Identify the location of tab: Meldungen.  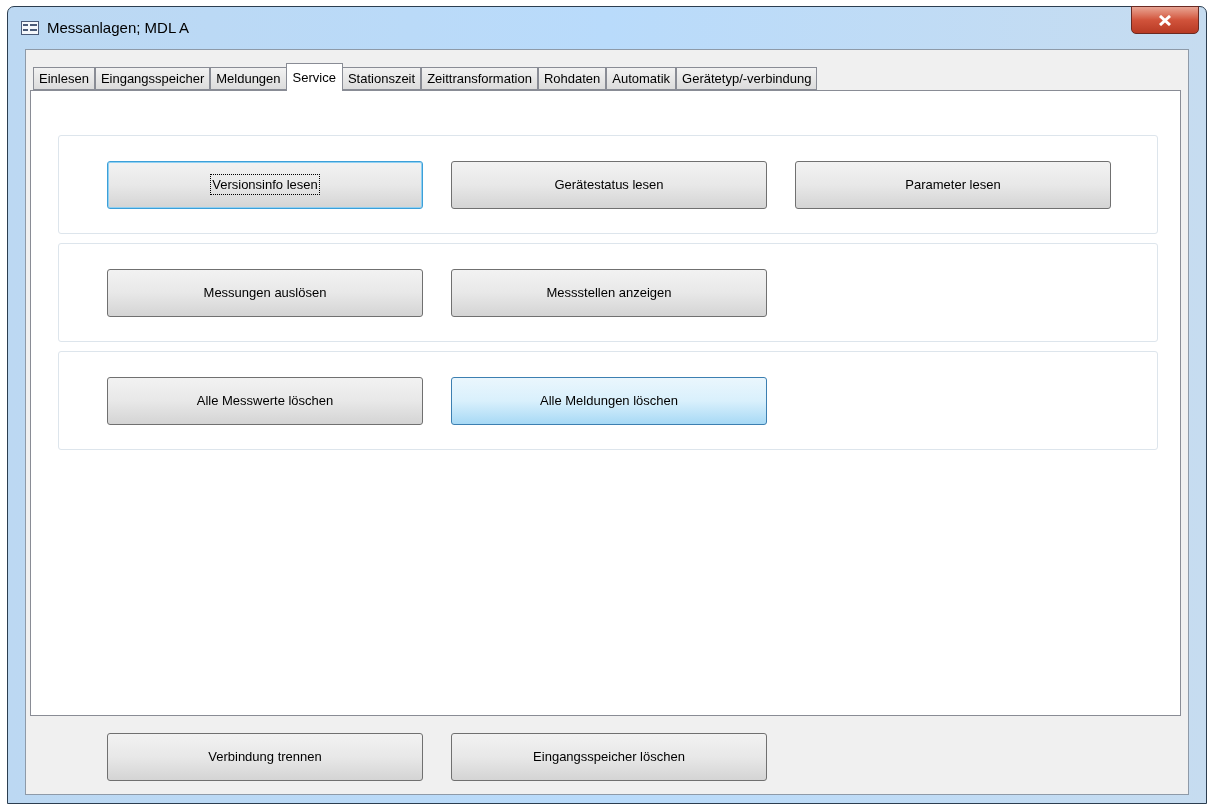
(248, 78).